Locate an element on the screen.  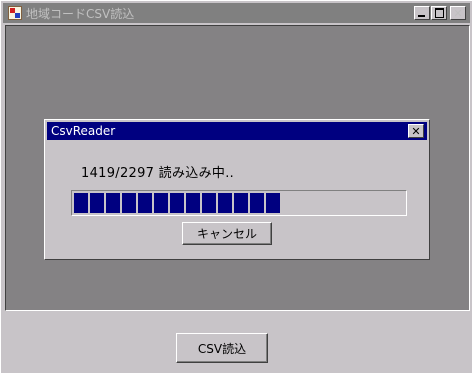
dialog-close-icon: ✕ is located at coordinates (416, 131).